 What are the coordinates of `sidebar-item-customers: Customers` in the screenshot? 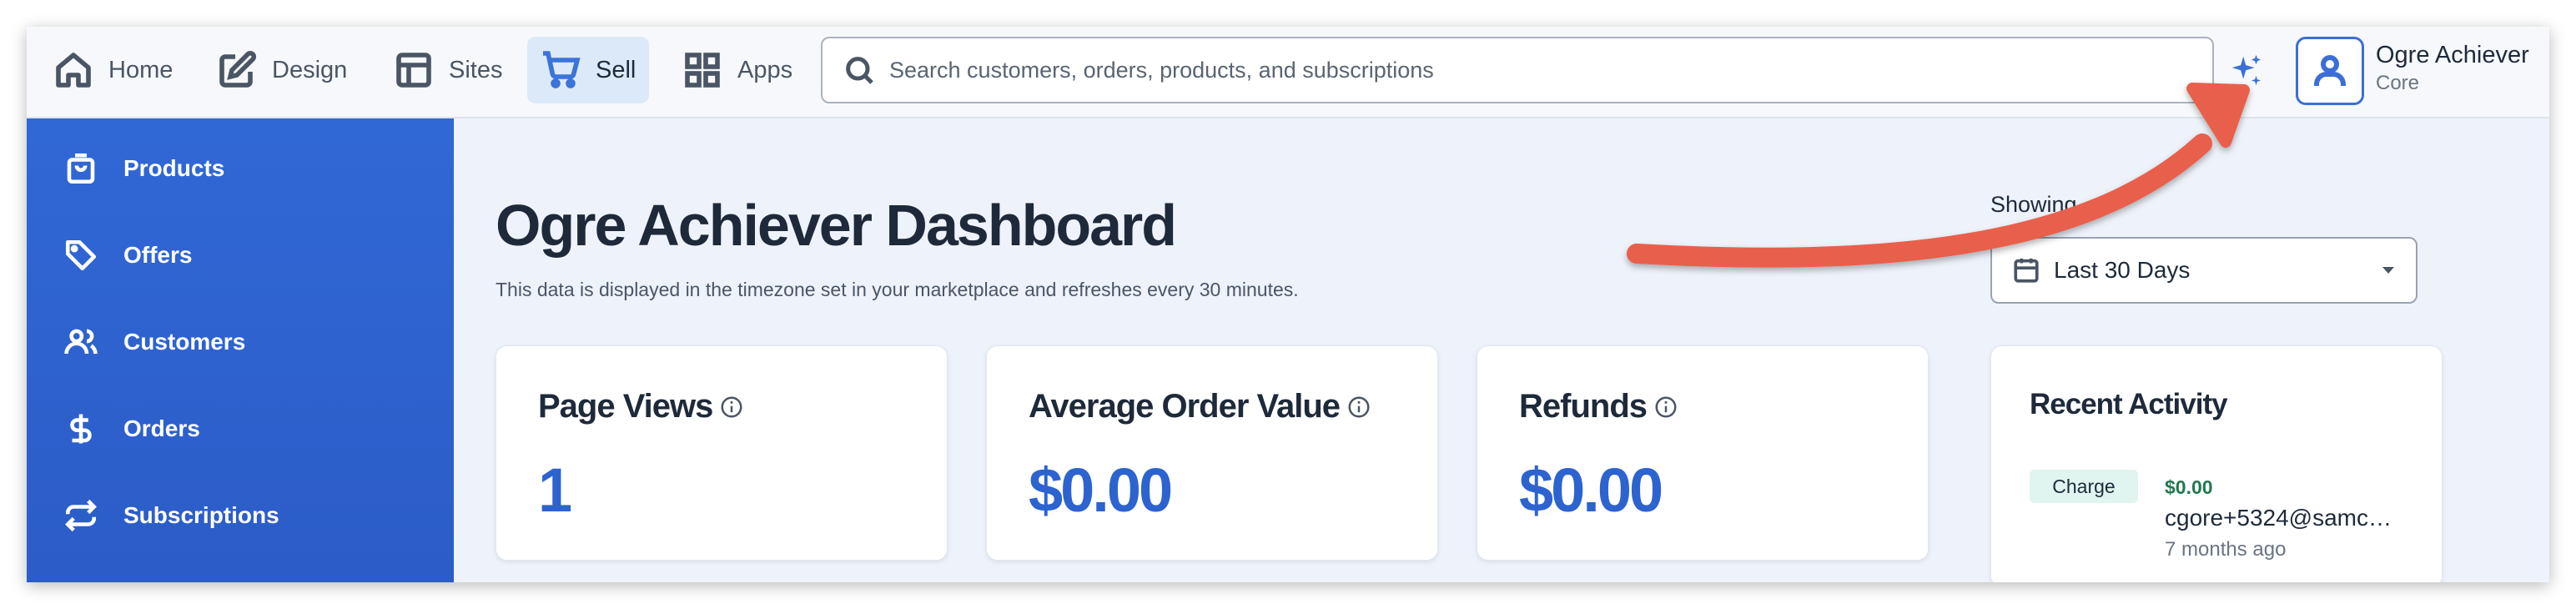 It's located at (154, 342).